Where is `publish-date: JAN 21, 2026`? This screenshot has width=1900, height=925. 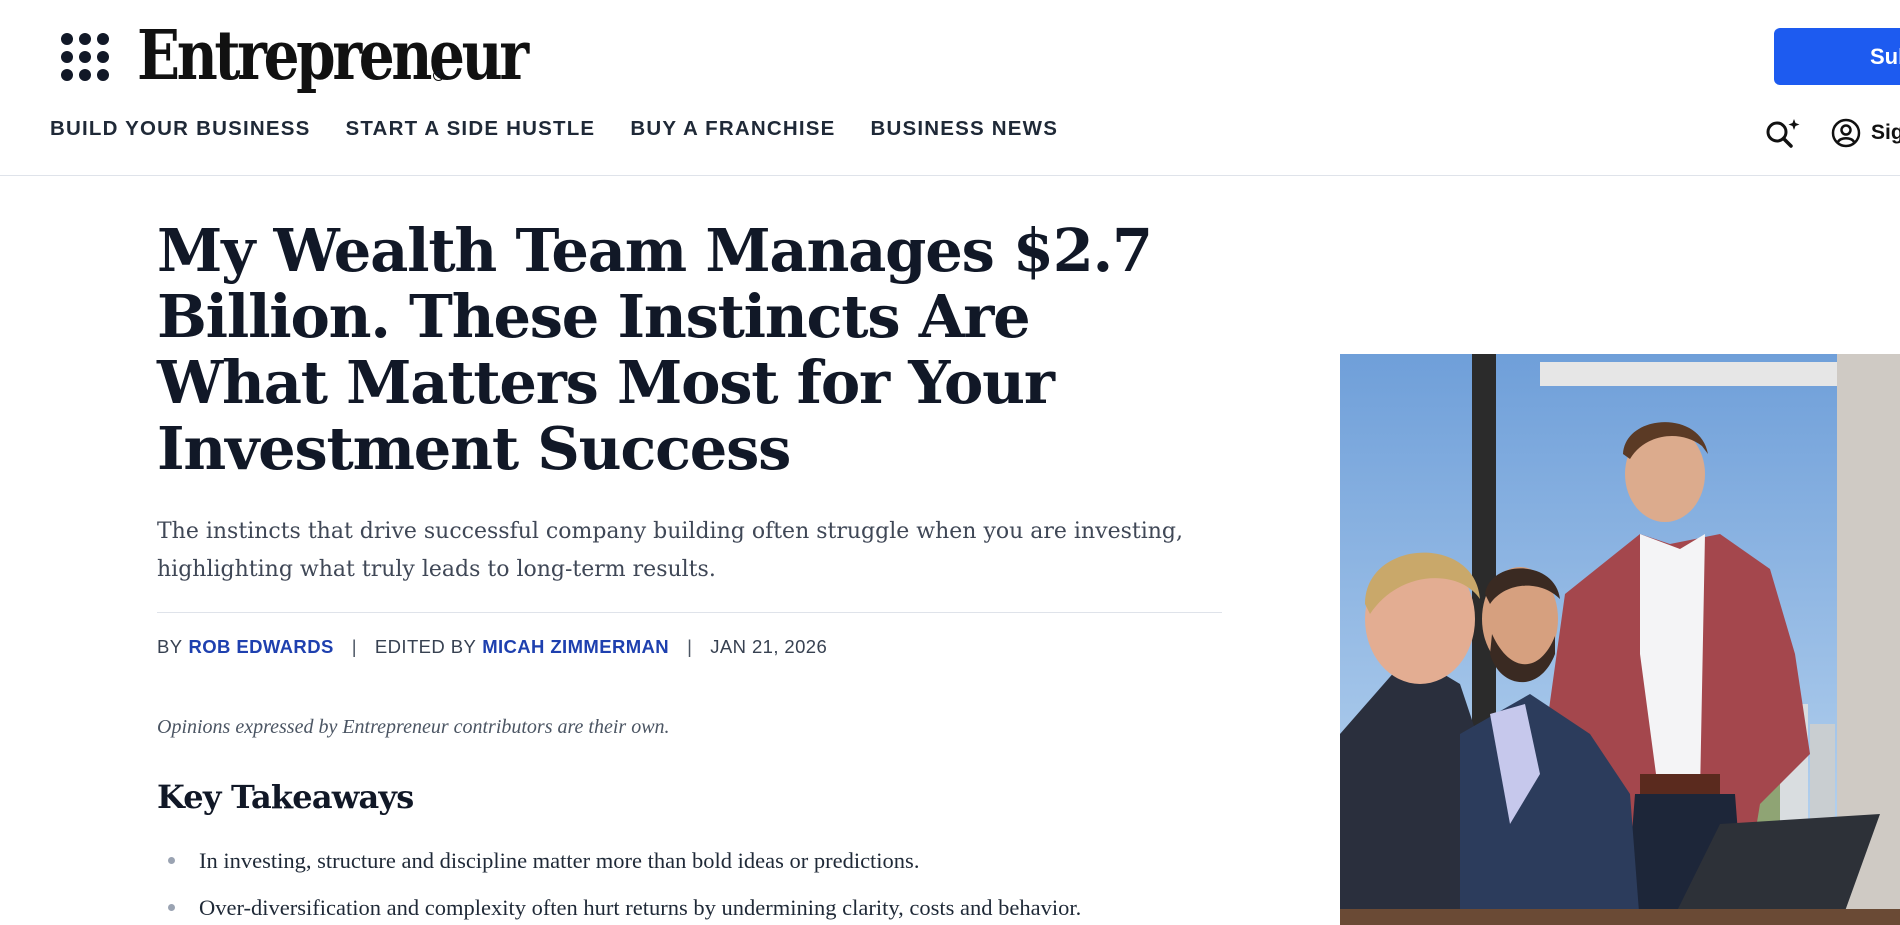
publish-date: JAN 21, 2026 is located at coordinates (769, 646).